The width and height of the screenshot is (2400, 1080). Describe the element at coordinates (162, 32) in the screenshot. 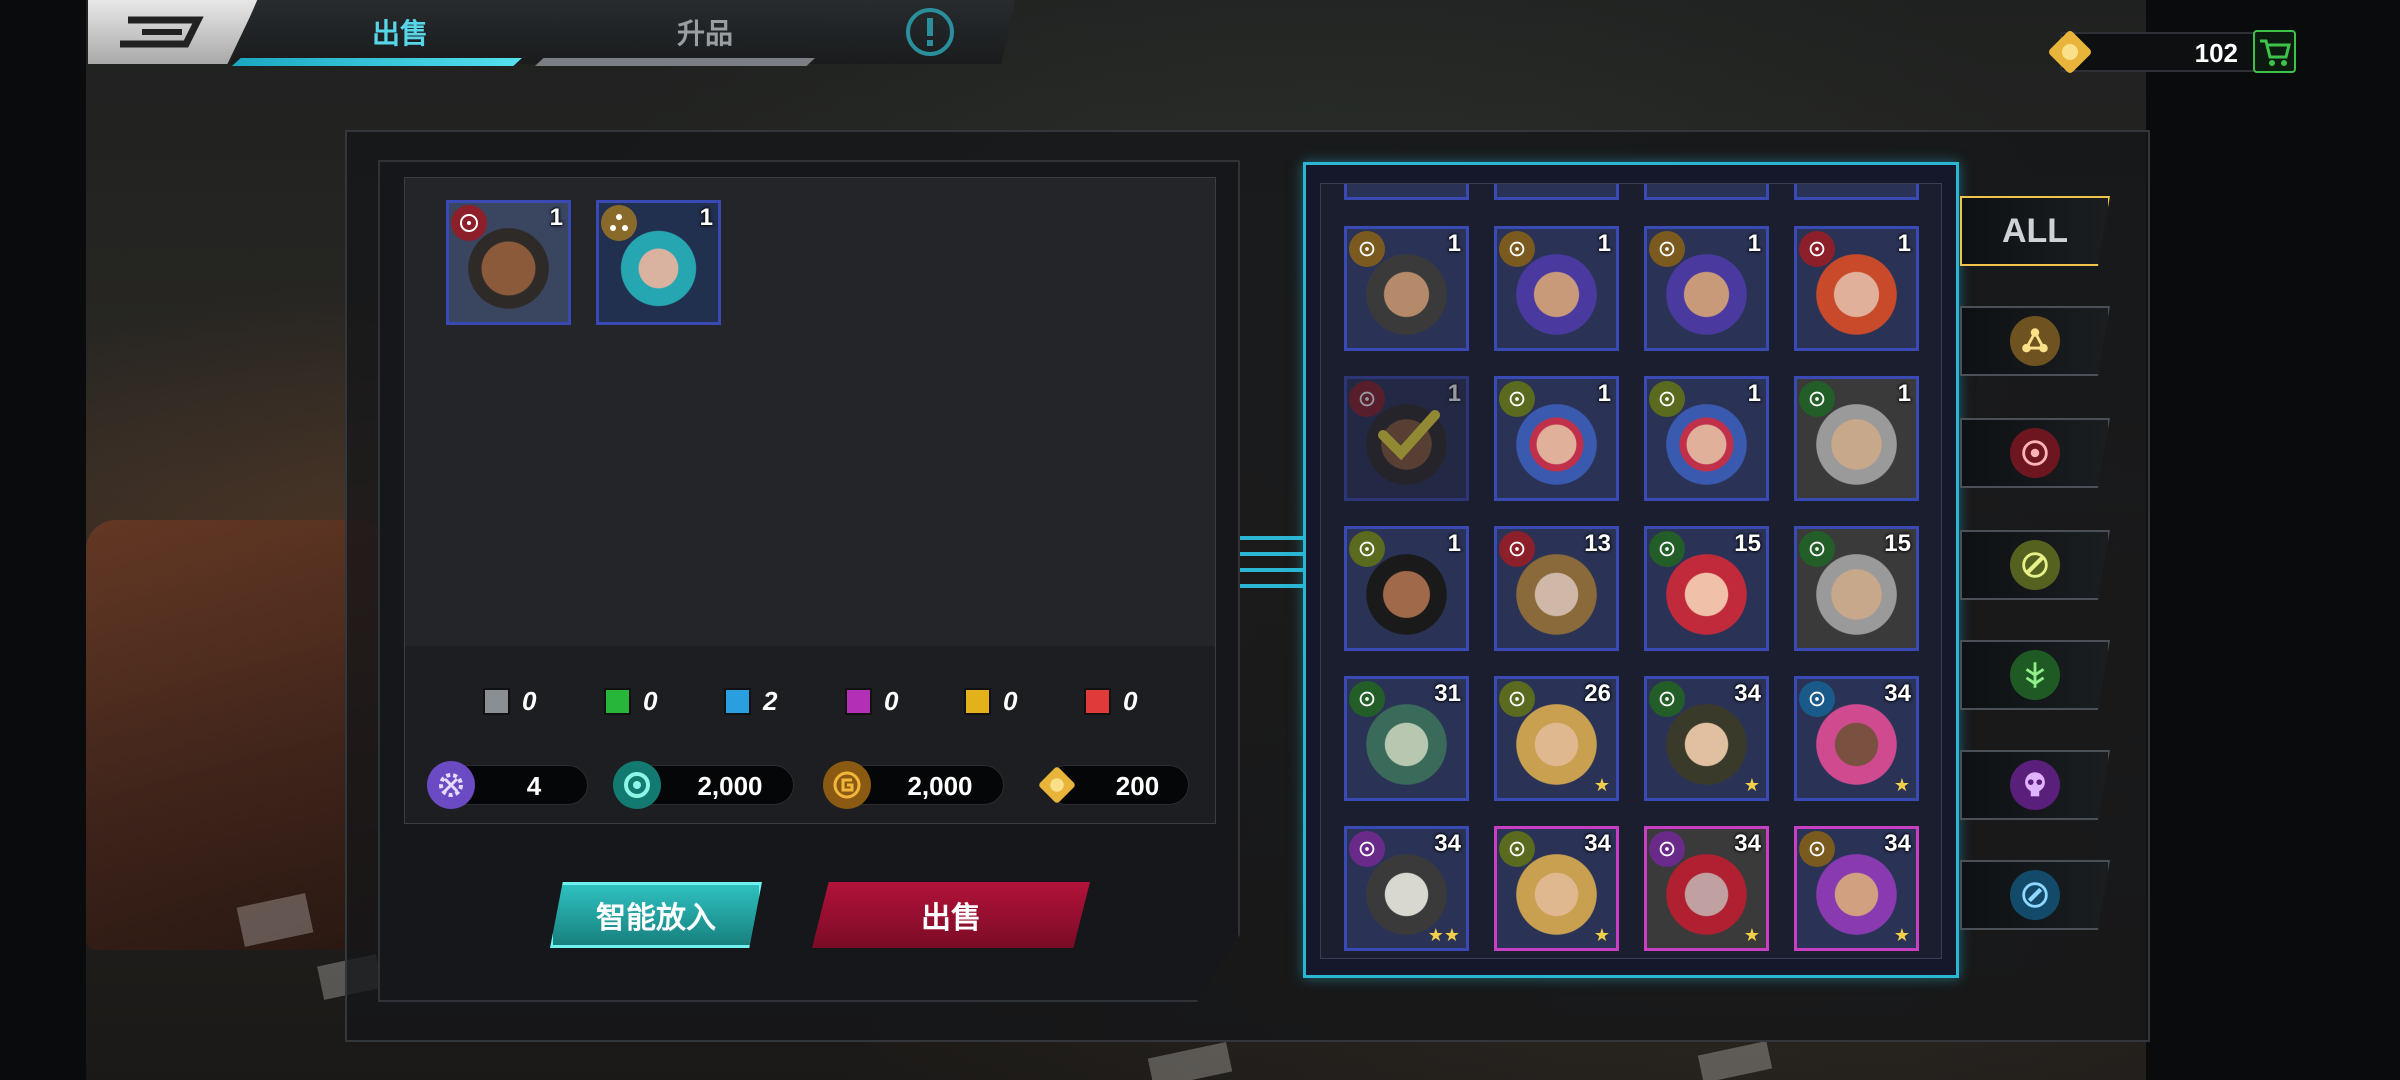

I see `back-icon` at that location.